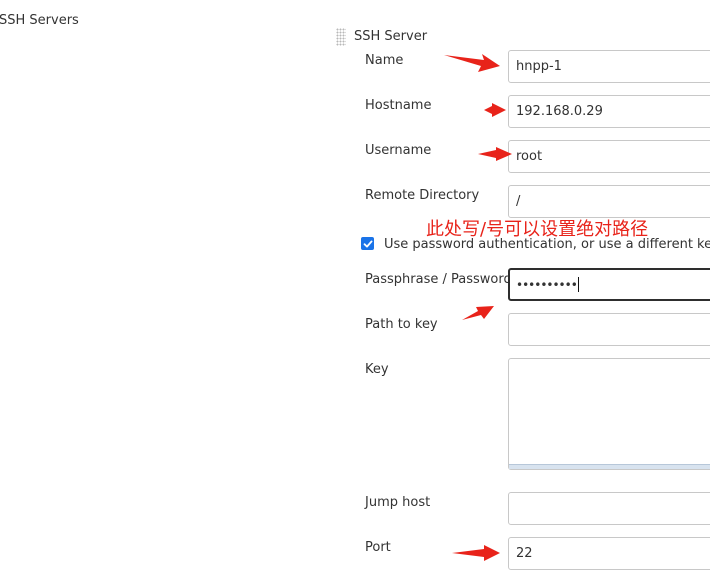 The height and width of the screenshot is (575, 710). I want to click on section-title: SSH Servers, so click(39, 20).